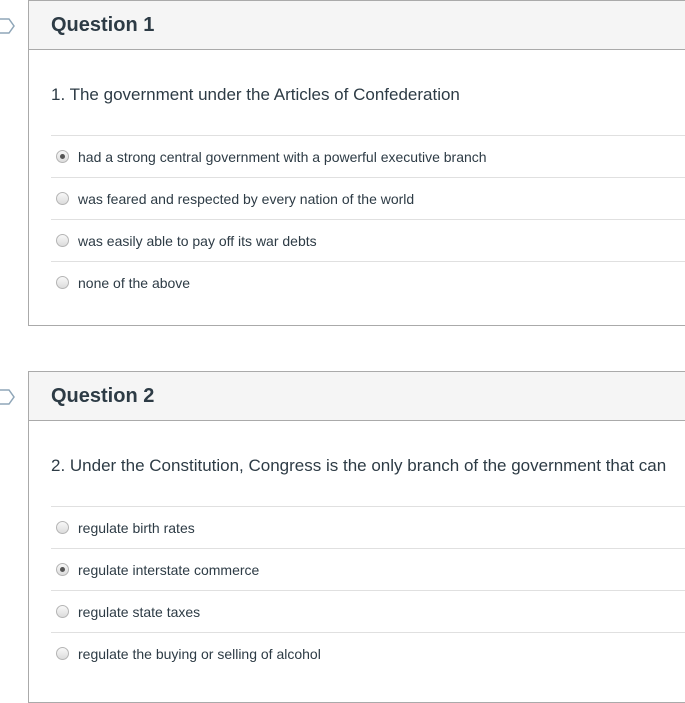 The height and width of the screenshot is (703, 685). What do you see at coordinates (368, 528) in the screenshot?
I see `answer-option: regulate birth rates` at bounding box center [368, 528].